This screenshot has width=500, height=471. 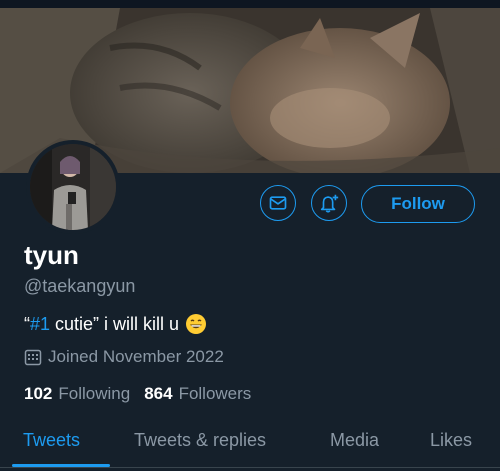 What do you see at coordinates (136, 356) in the screenshot?
I see `joined-text: Joined November 2022` at bounding box center [136, 356].